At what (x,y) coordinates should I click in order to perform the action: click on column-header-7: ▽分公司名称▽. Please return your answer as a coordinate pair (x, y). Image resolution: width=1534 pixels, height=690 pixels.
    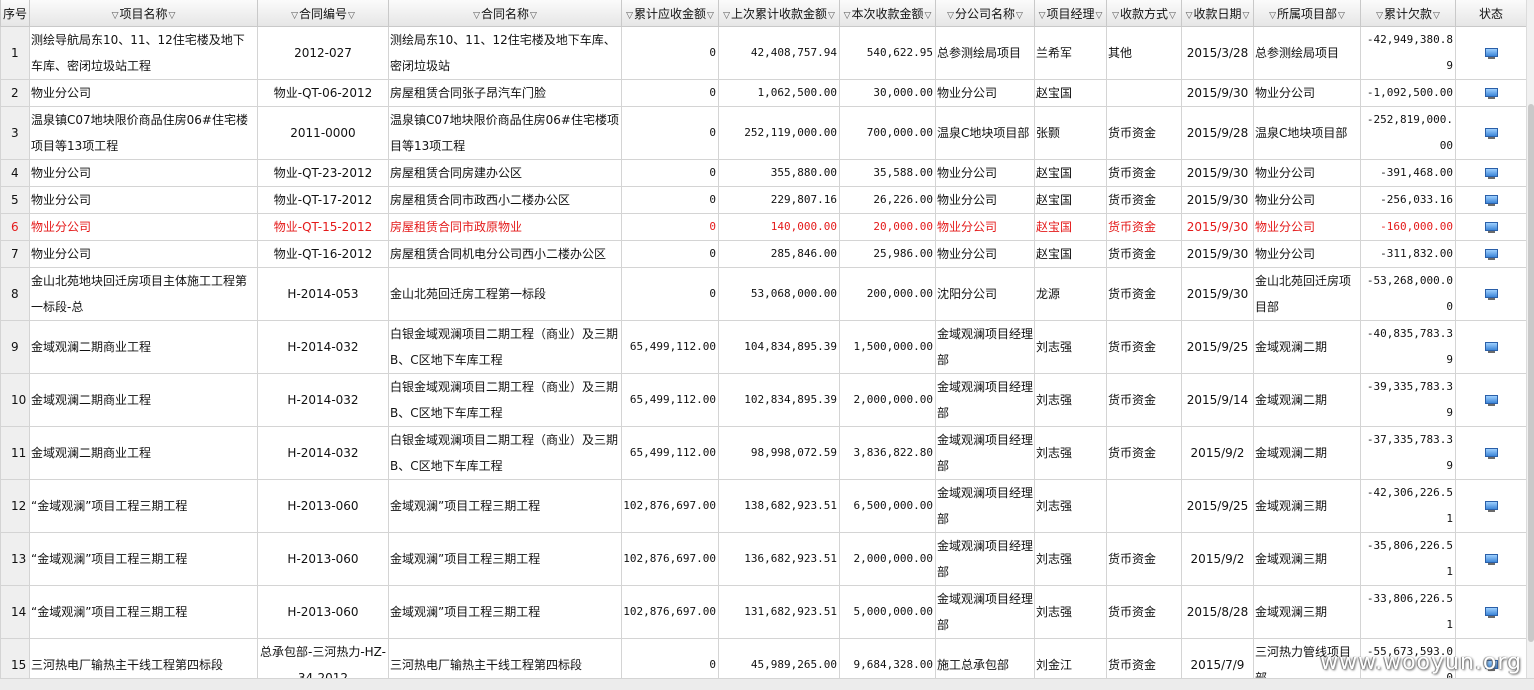
    Looking at the image, I should click on (985, 13).